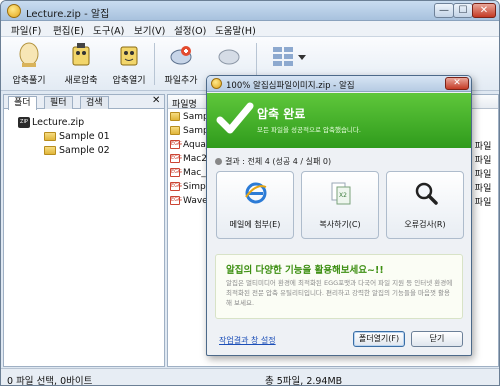 The width and height of the screenshot is (500, 386). Describe the element at coordinates (283, 56) in the screenshot. I see `grid-view-icon` at that location.